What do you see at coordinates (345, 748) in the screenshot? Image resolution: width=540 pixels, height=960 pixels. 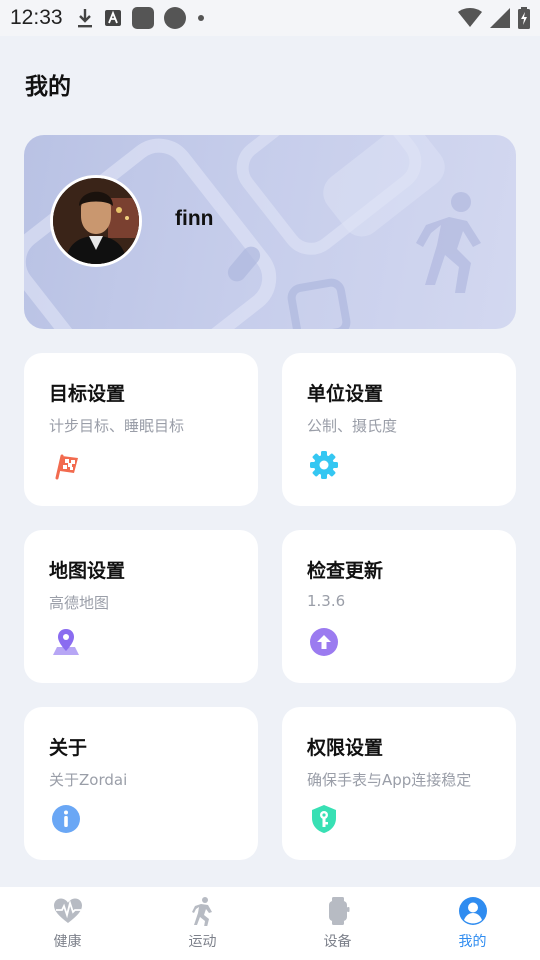 I see `permission-settings-title: 权限设置` at bounding box center [345, 748].